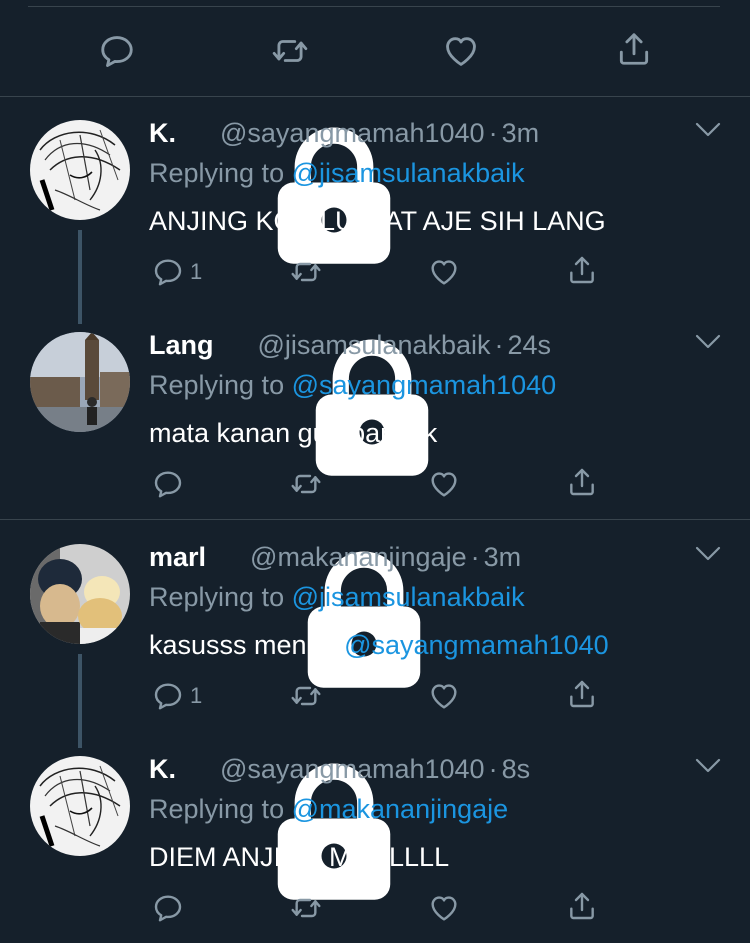 The width and height of the screenshot is (750, 943). I want to click on top-action-bar, so click(375, 48).